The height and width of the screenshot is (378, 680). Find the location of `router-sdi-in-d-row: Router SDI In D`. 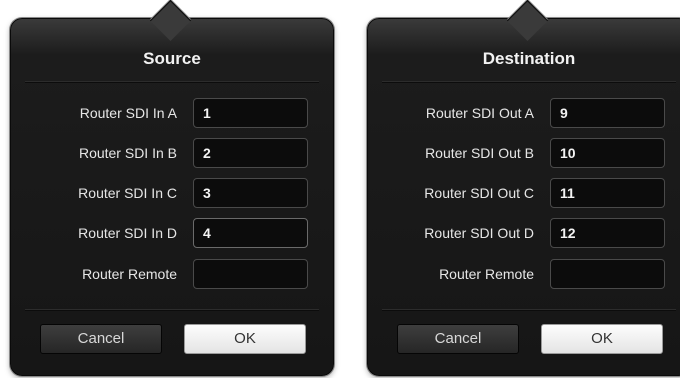

router-sdi-in-d-row: Router SDI In D is located at coordinates (172, 233).